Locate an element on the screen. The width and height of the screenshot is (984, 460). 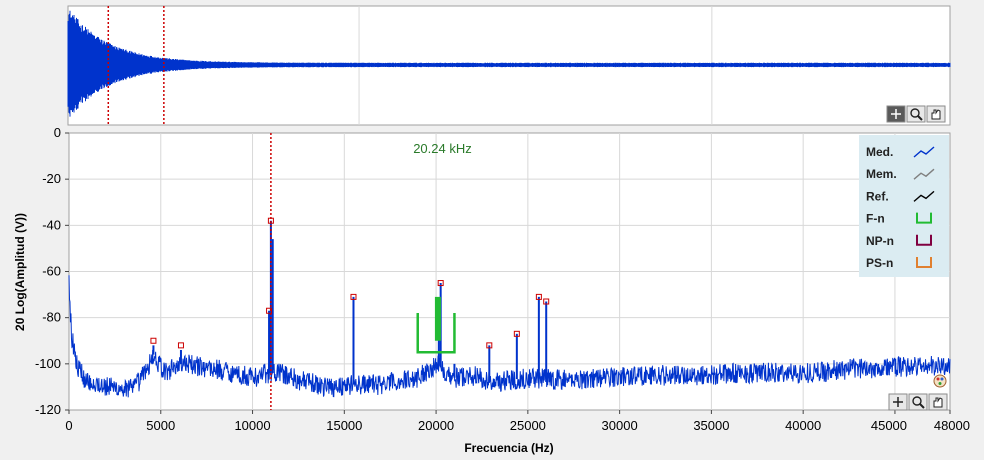
palette-dot-green is located at coordinates (940, 383).